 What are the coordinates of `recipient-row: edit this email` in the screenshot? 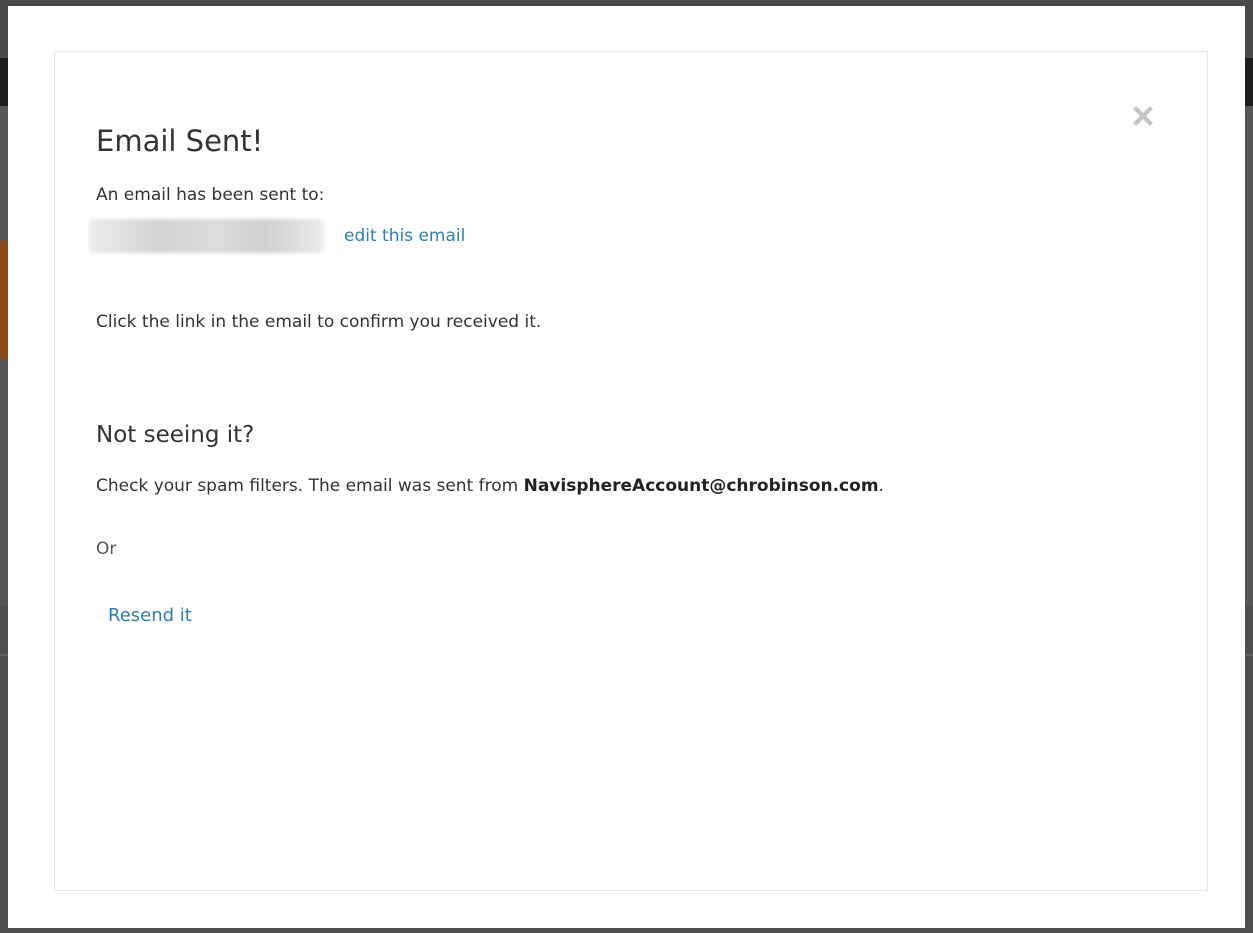 It's located at (277, 236).